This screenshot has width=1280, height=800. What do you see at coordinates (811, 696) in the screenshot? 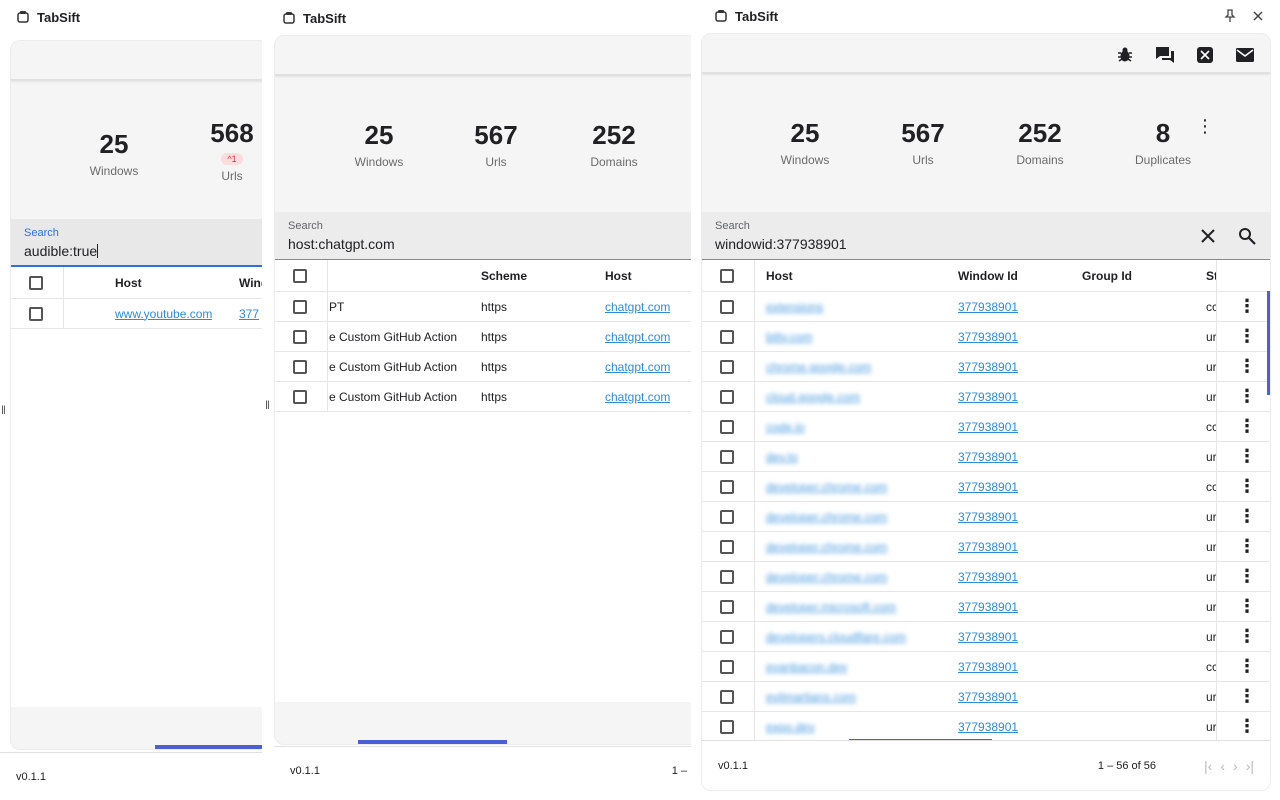
I see `host-link: evilmartians.com` at bounding box center [811, 696].